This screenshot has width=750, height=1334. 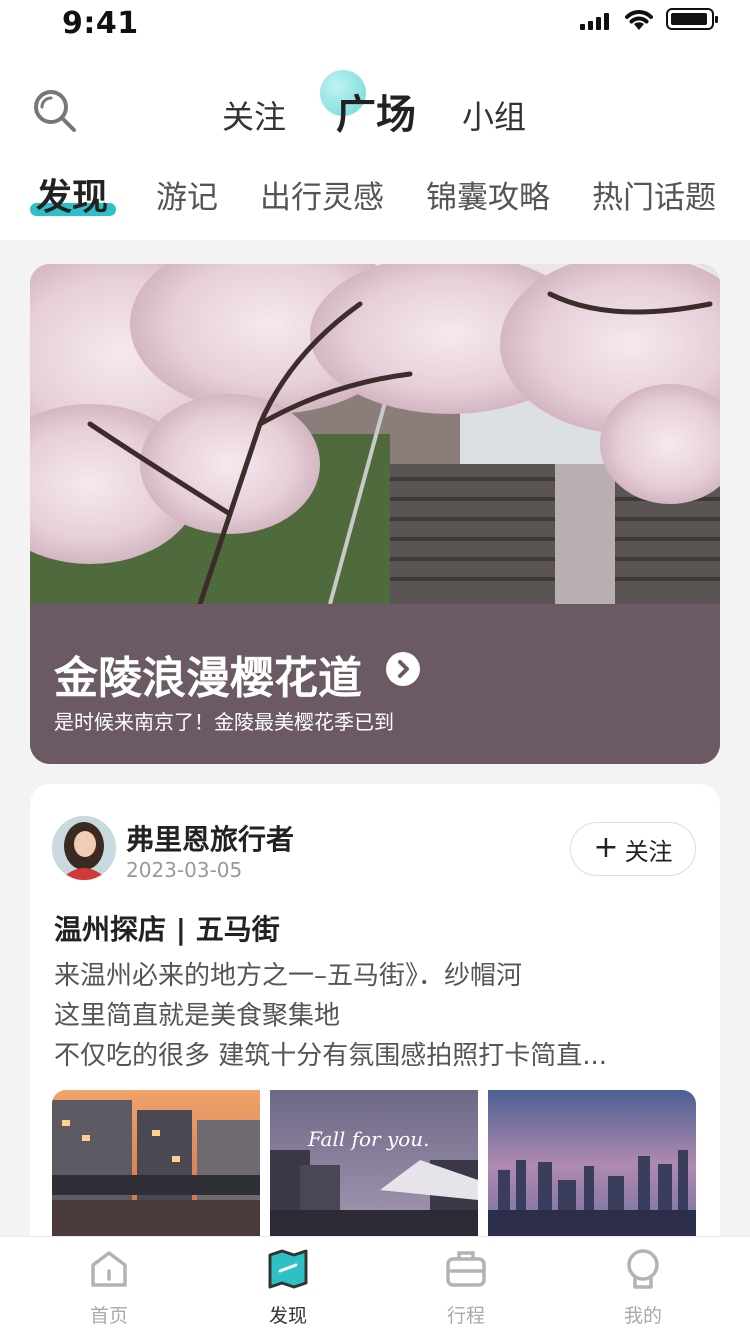 What do you see at coordinates (197, 1016) in the screenshot?
I see `post-body-line: 这里简直就是美食聚集地` at bounding box center [197, 1016].